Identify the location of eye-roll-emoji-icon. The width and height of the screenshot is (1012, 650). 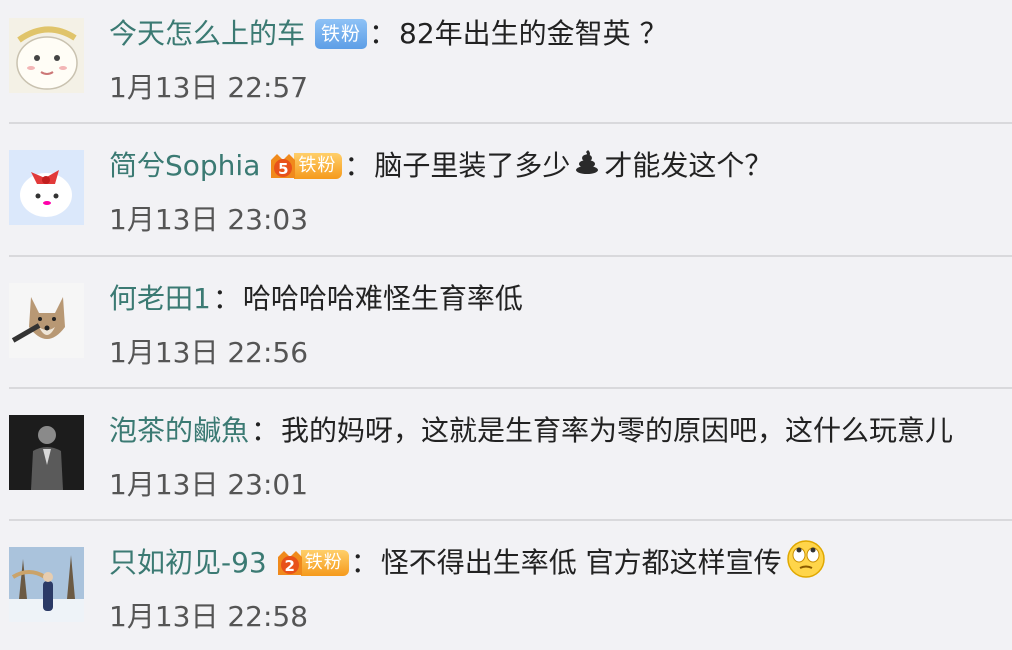
(806, 563).